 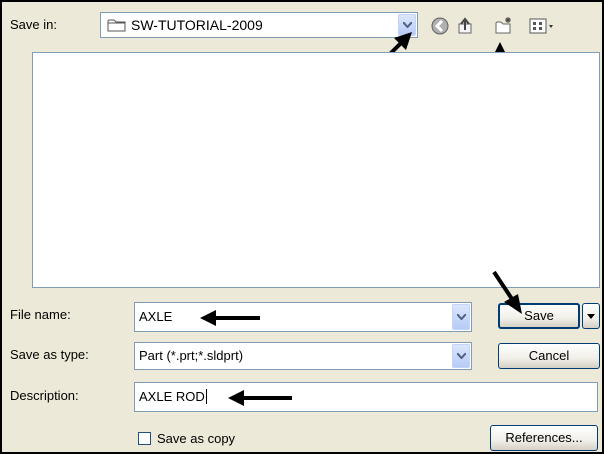 I want to click on description-label: Description:, so click(x=44, y=395).